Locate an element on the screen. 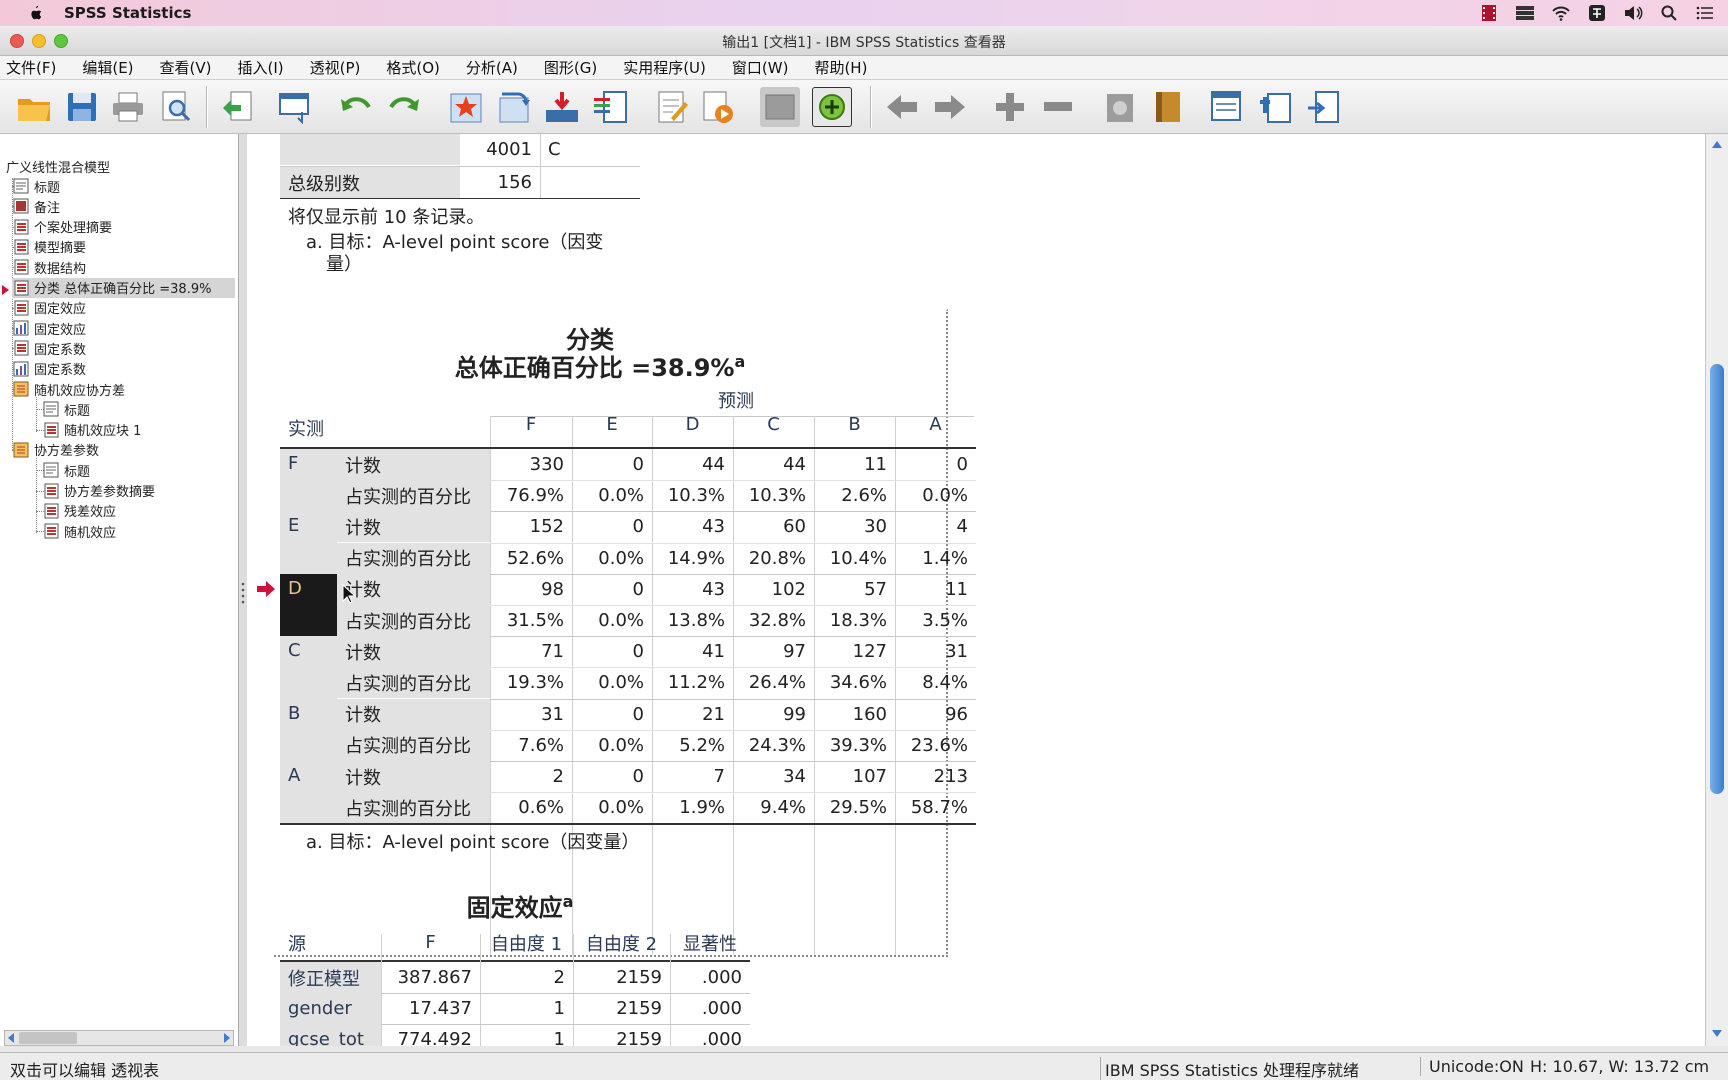 The image size is (1728, 1080). percent-cell: 1.4% is located at coordinates (945, 558).